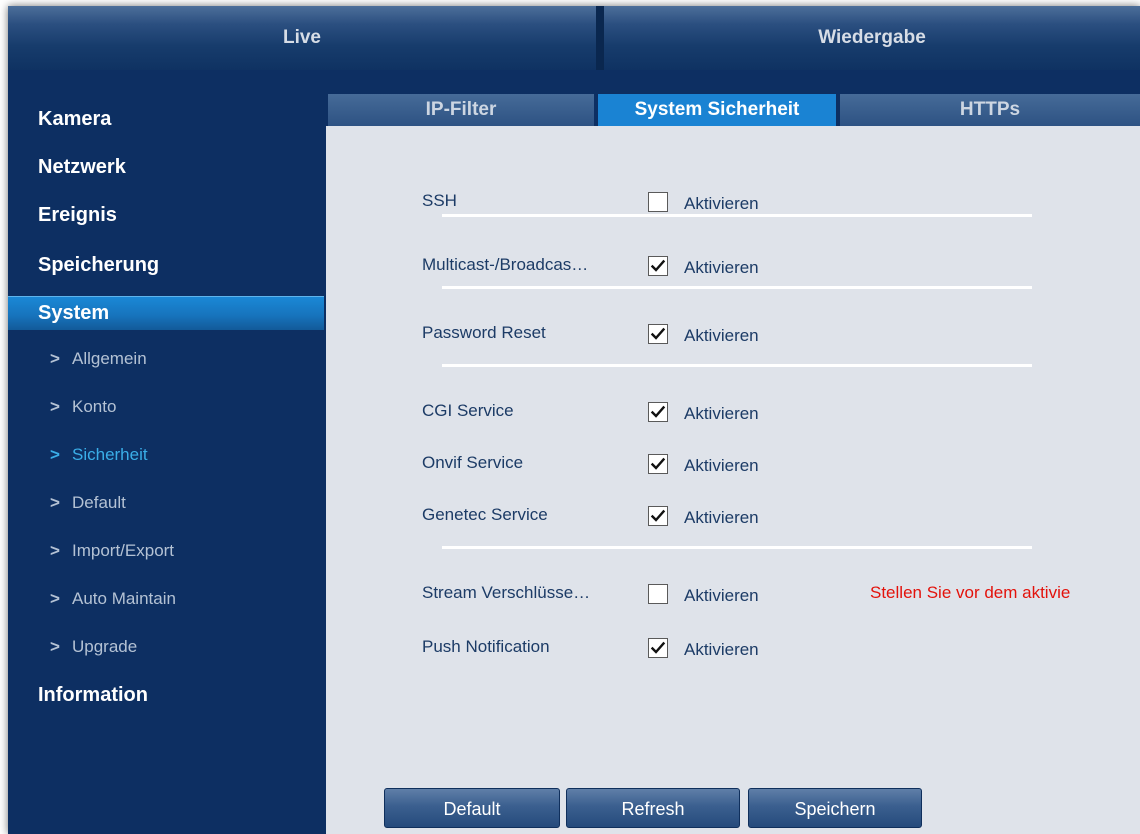 This screenshot has height=834, width=1140. Describe the element at coordinates (486, 646) in the screenshot. I see `setting-label: Push Notification` at that location.